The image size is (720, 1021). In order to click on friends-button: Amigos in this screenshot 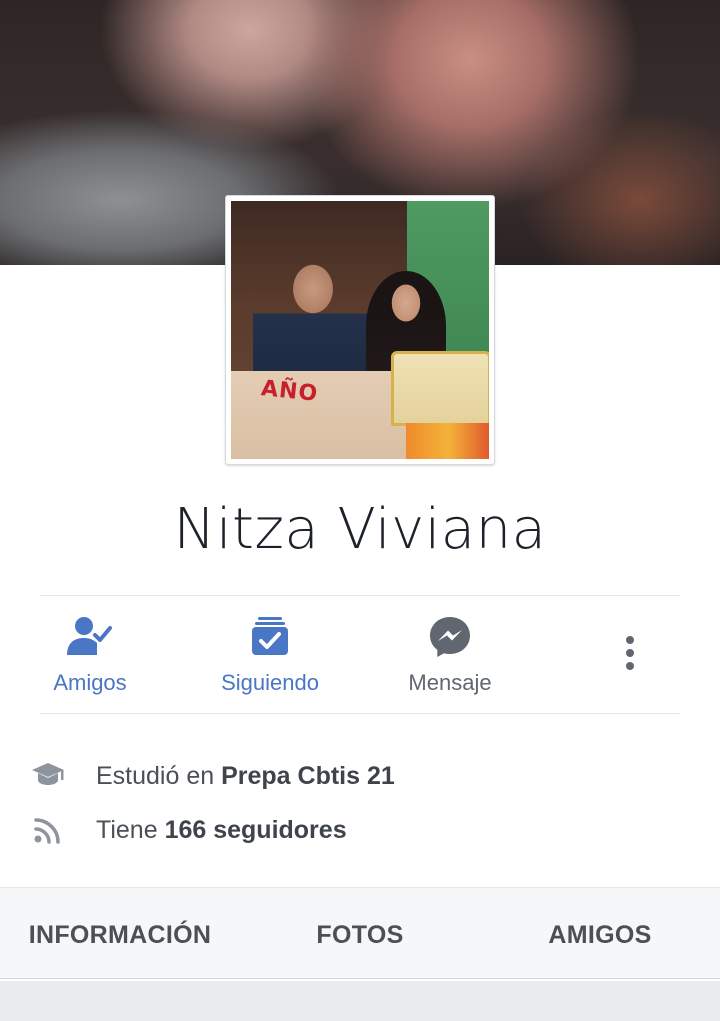, I will do `click(90, 655)`.